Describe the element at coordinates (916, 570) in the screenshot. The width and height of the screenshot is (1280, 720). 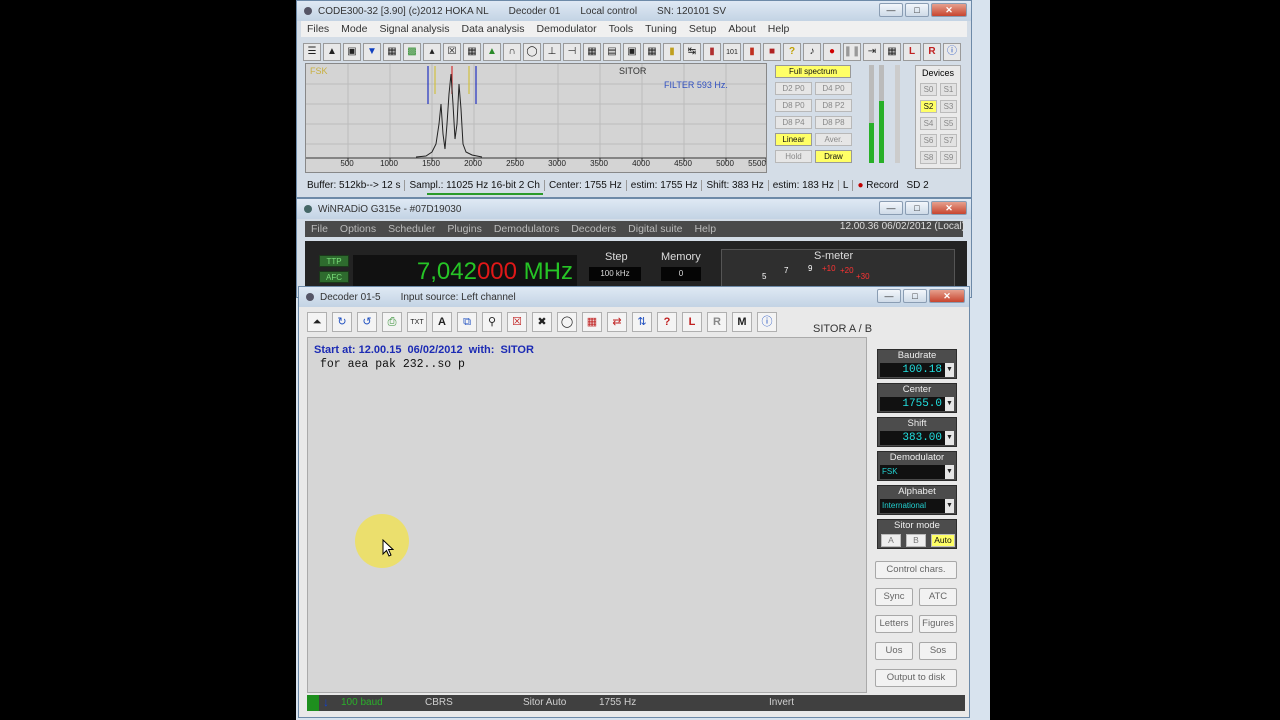
I see `control-chars-button: Control chars.` at that location.